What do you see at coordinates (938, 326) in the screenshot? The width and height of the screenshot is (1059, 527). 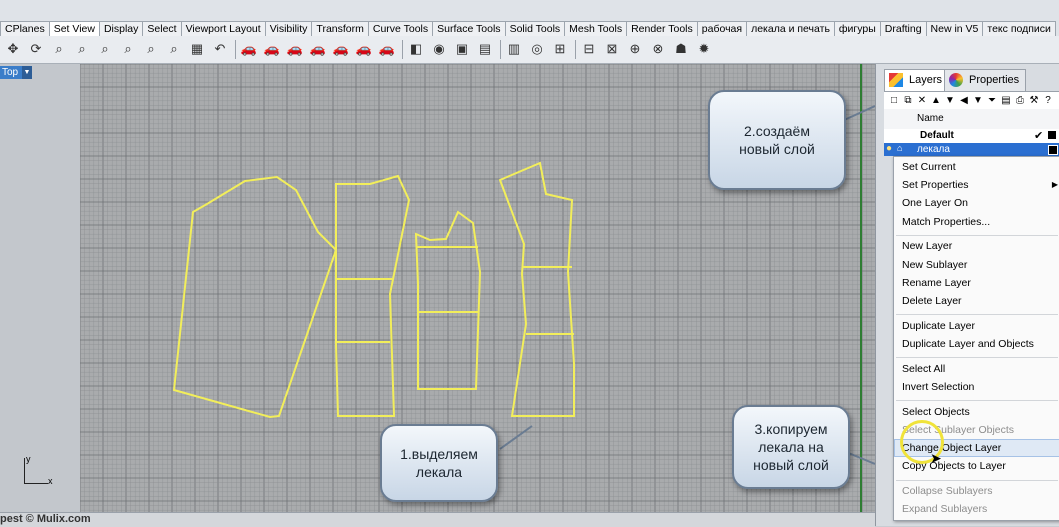 I see `menu-item-duplicate-layer: Duplicate Layer` at bounding box center [938, 326].